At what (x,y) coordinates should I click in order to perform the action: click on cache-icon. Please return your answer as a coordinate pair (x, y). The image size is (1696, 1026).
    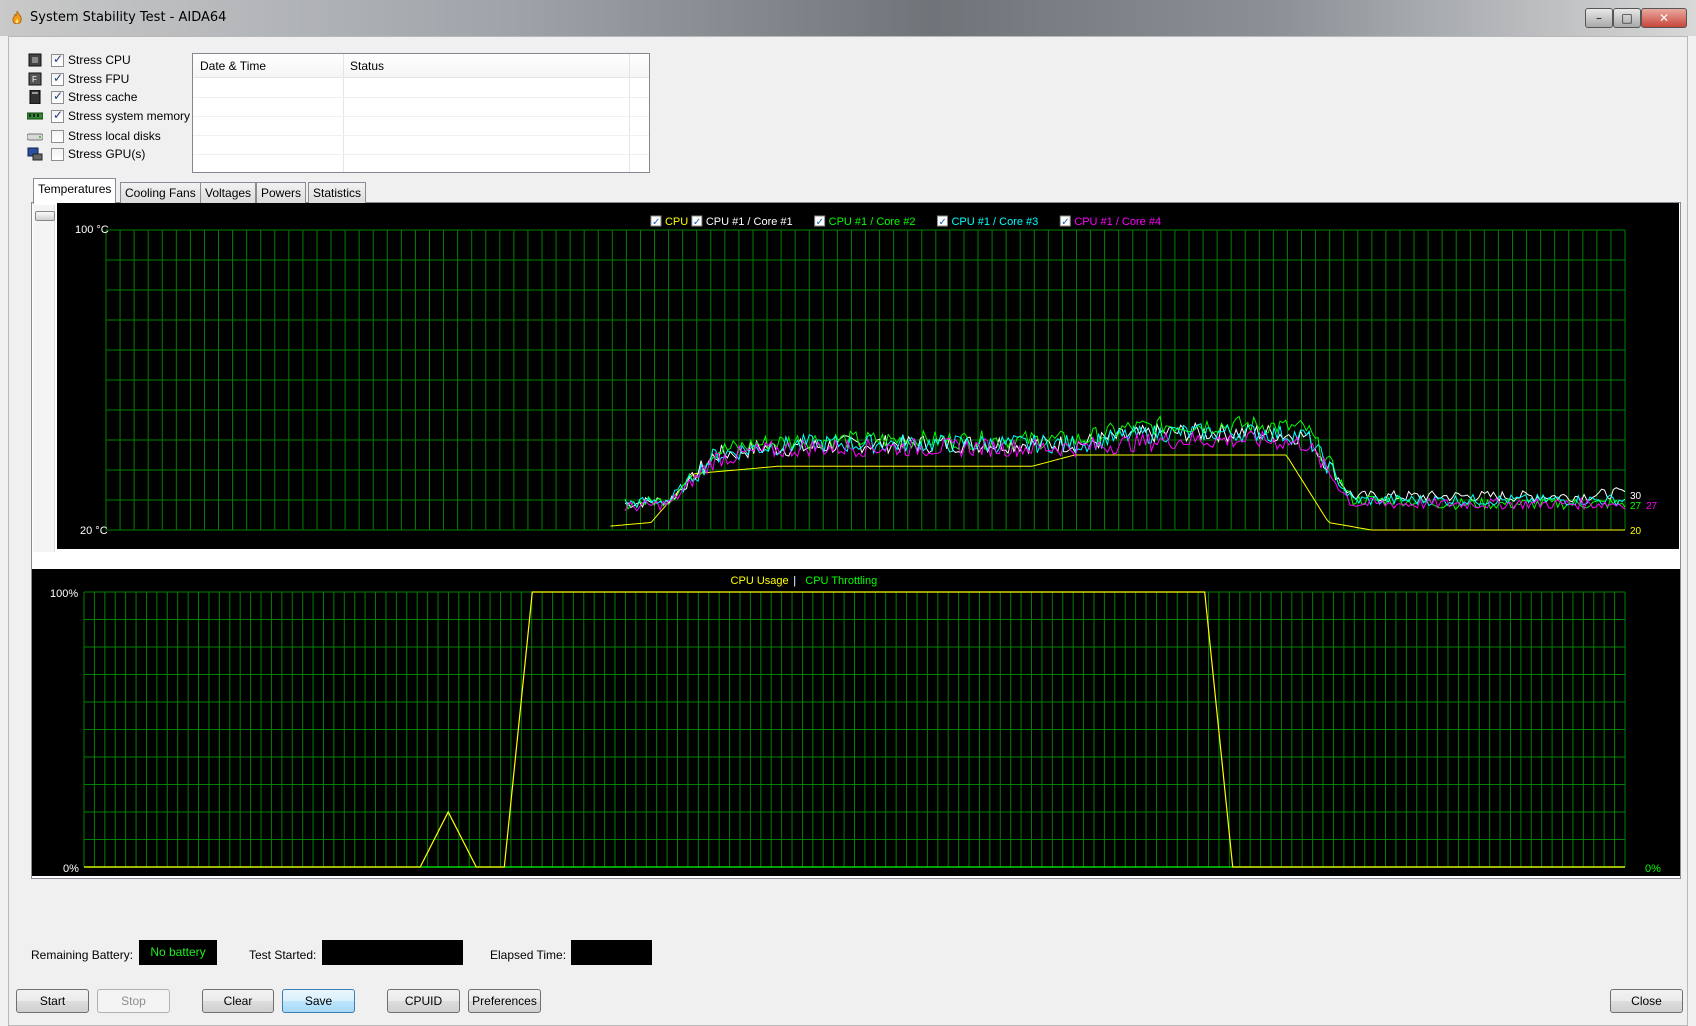
    Looking at the image, I should click on (35, 97).